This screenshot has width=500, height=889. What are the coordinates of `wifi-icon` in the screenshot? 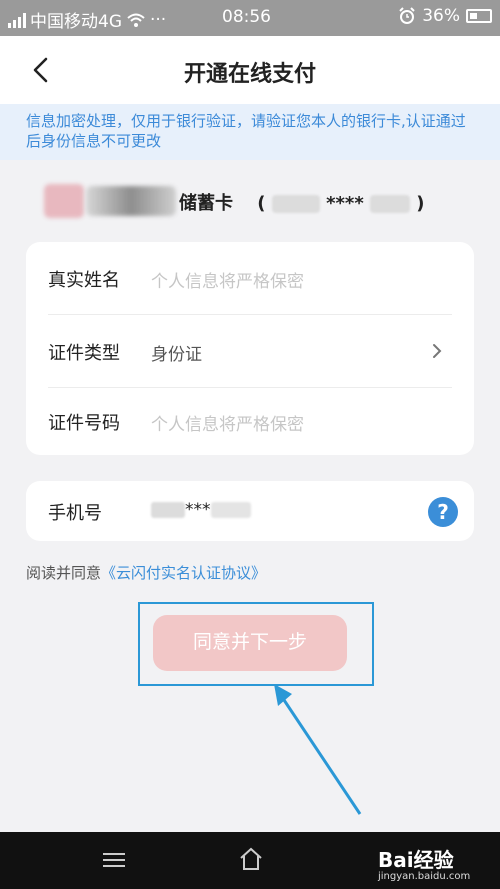 It's located at (136, 20).